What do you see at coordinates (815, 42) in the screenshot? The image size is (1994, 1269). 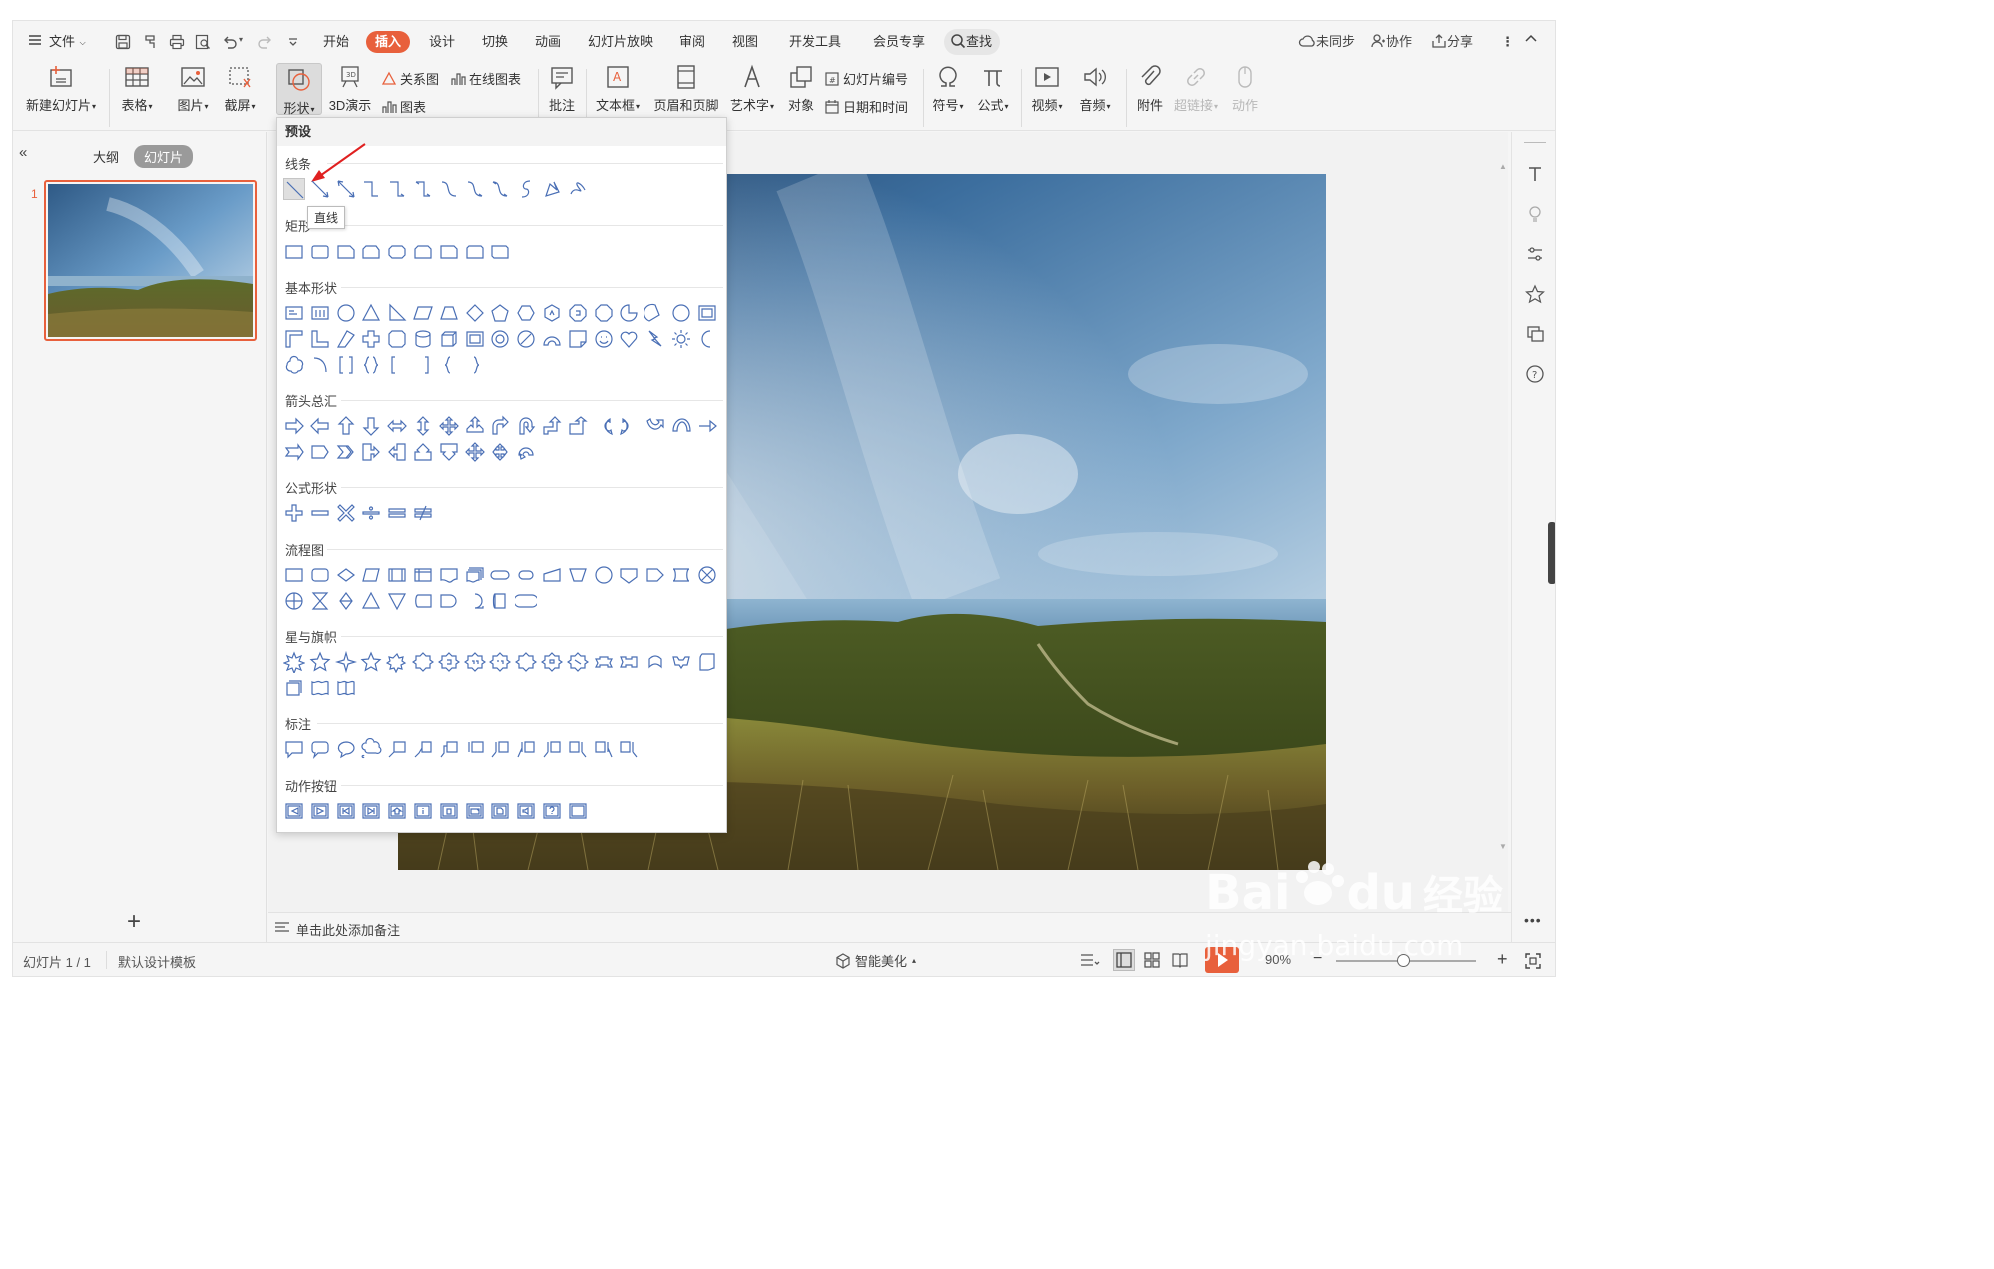 I see `tab-developer: 开发工具` at bounding box center [815, 42].